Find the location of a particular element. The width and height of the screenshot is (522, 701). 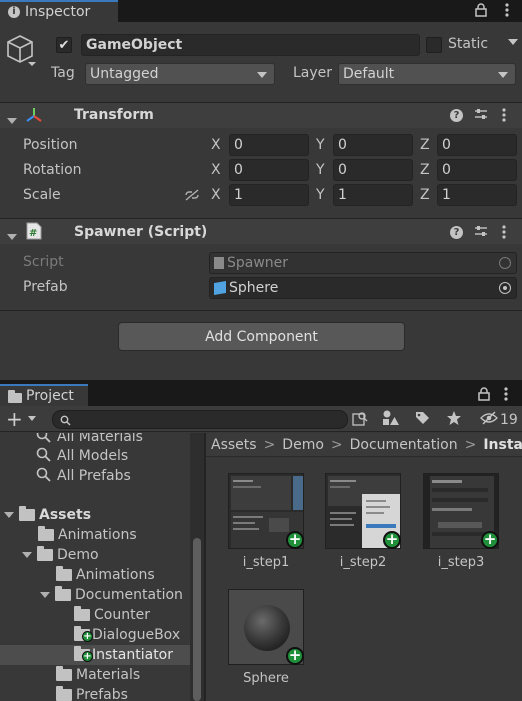

tree-item-demo: Demo is located at coordinates (60, 555).